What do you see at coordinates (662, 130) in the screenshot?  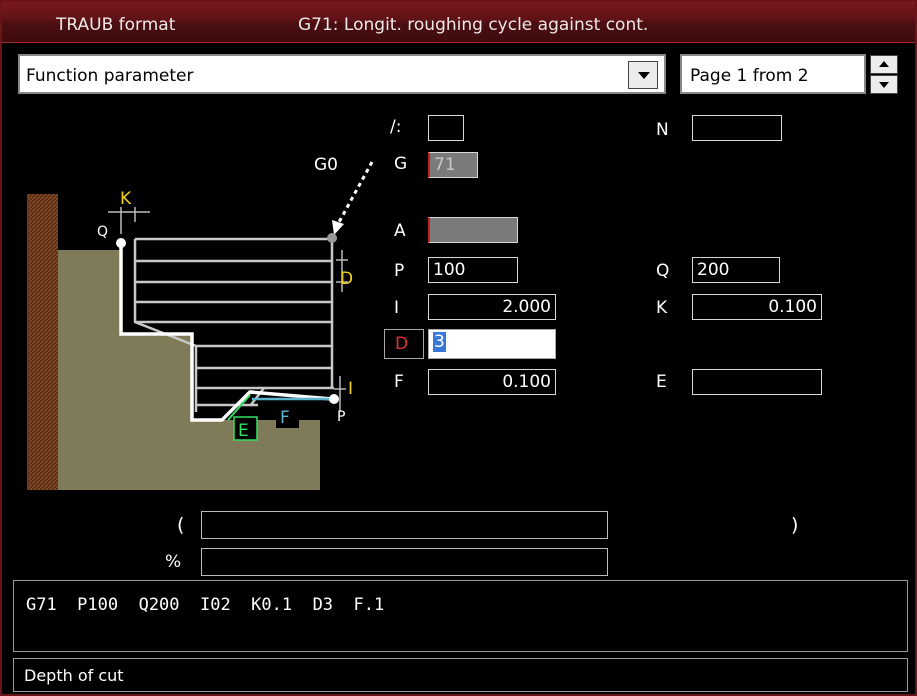 I see `label-n: N` at bounding box center [662, 130].